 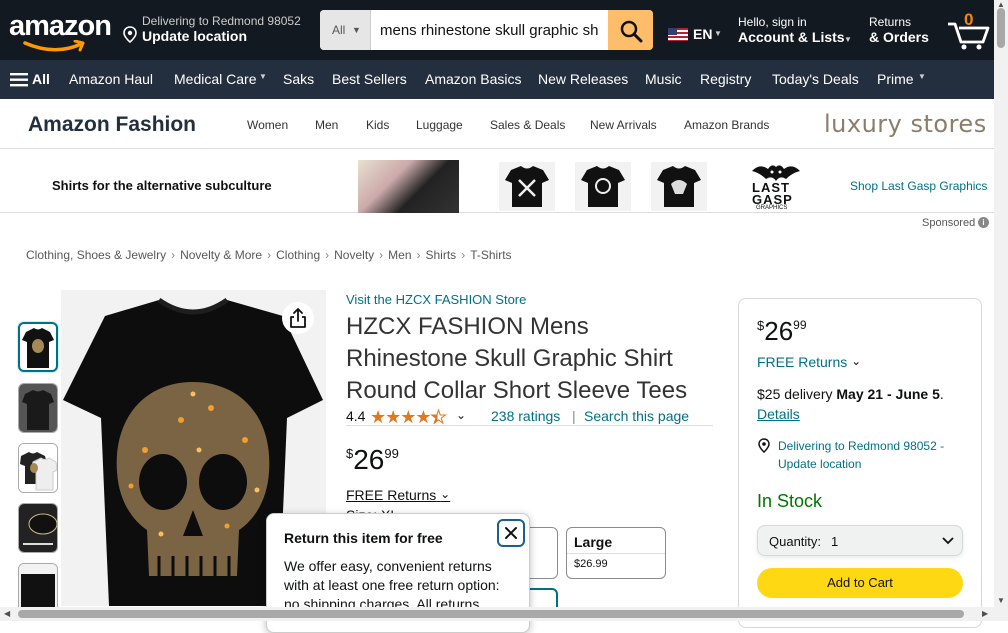 What do you see at coordinates (1001, 303) in the screenshot?
I see `vertical-scrollbar: ▲ ▼` at bounding box center [1001, 303].